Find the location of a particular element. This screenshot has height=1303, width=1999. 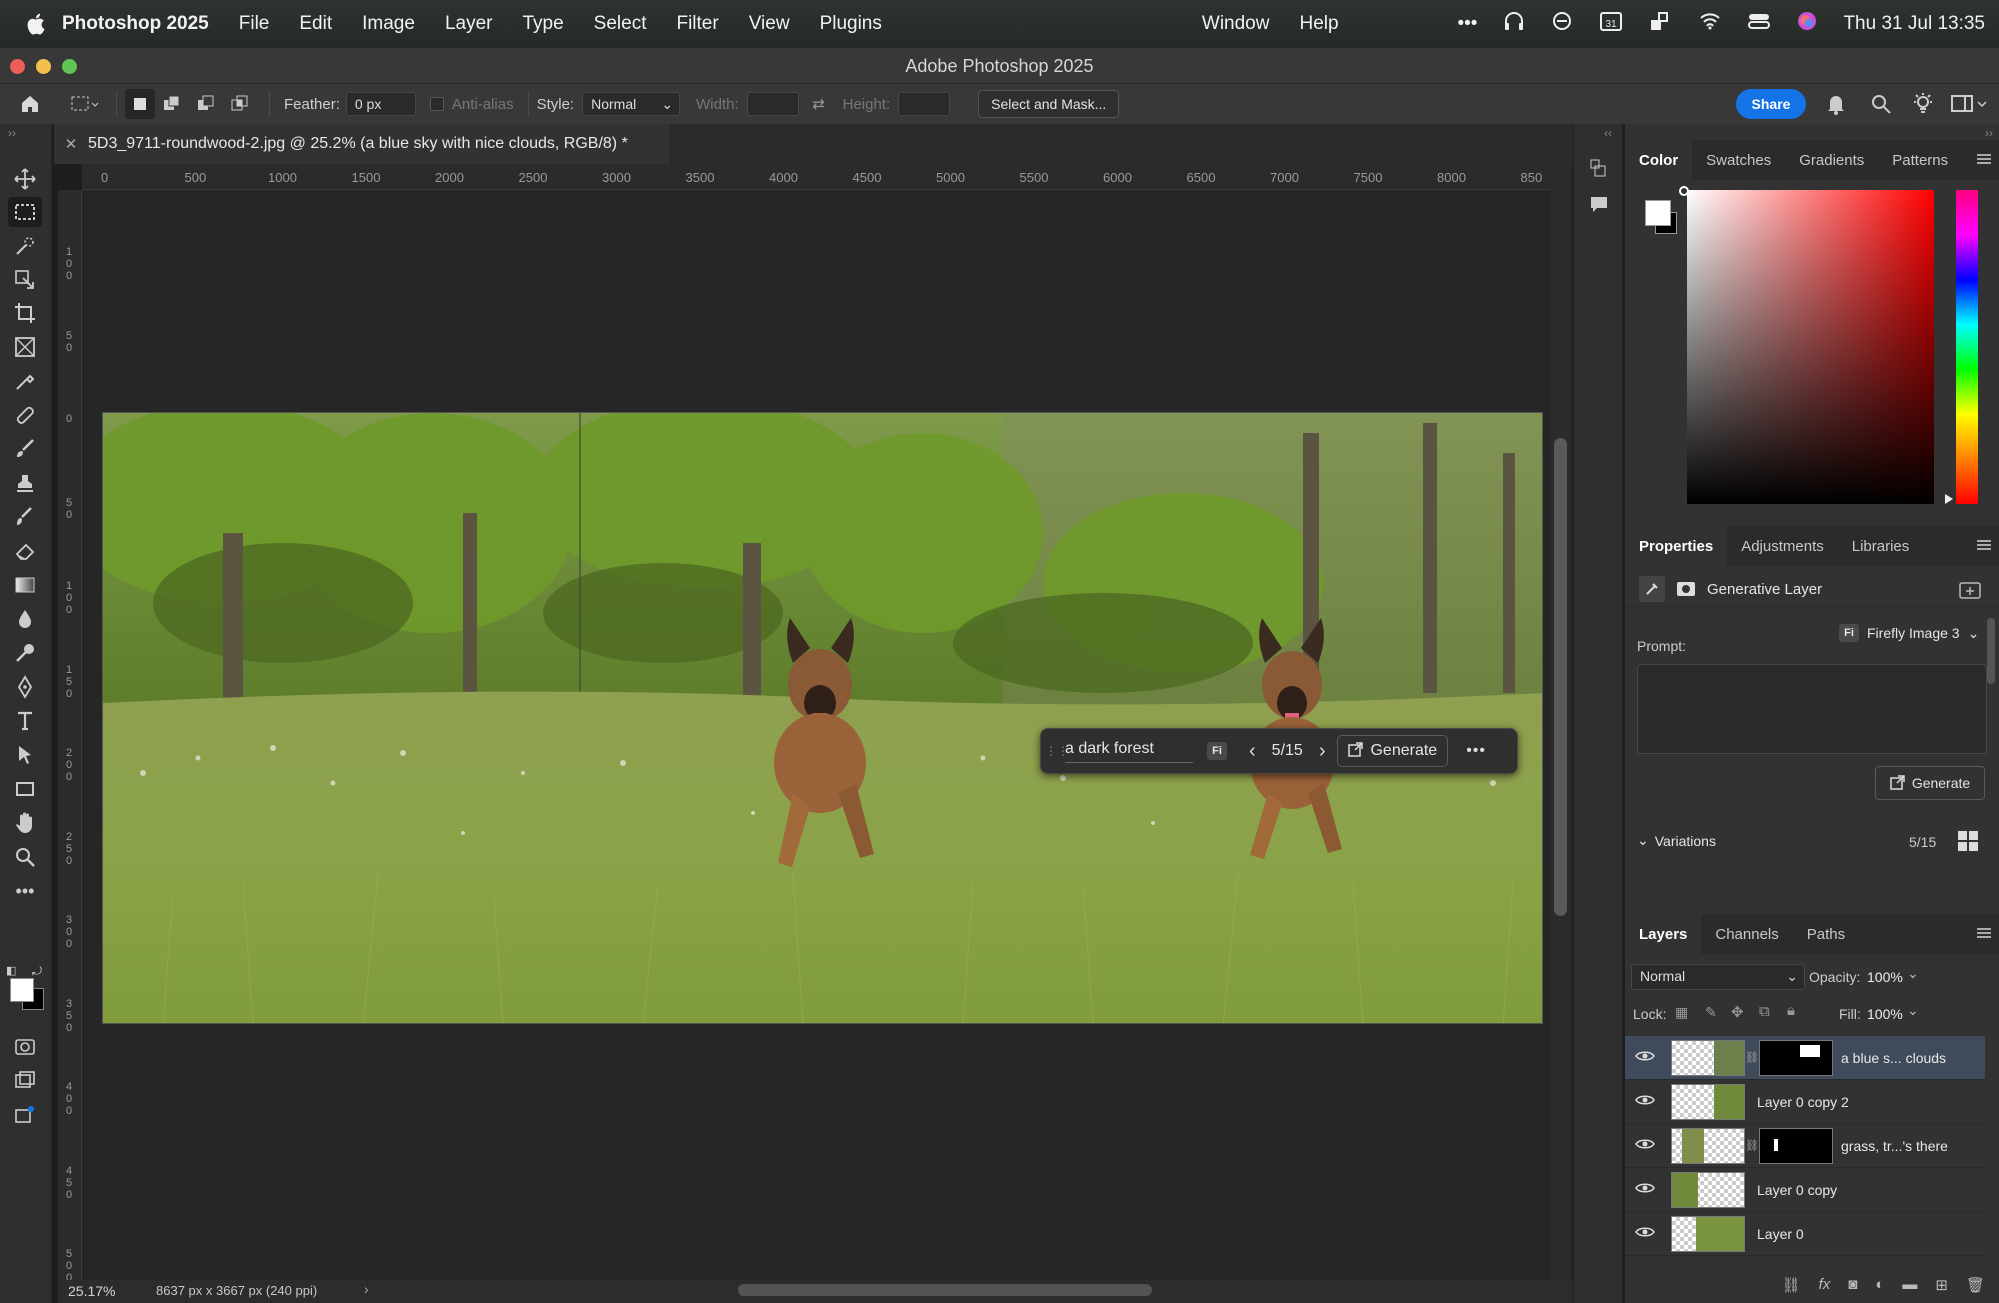

spotlight-search-icon is located at coordinates (1661, 24).